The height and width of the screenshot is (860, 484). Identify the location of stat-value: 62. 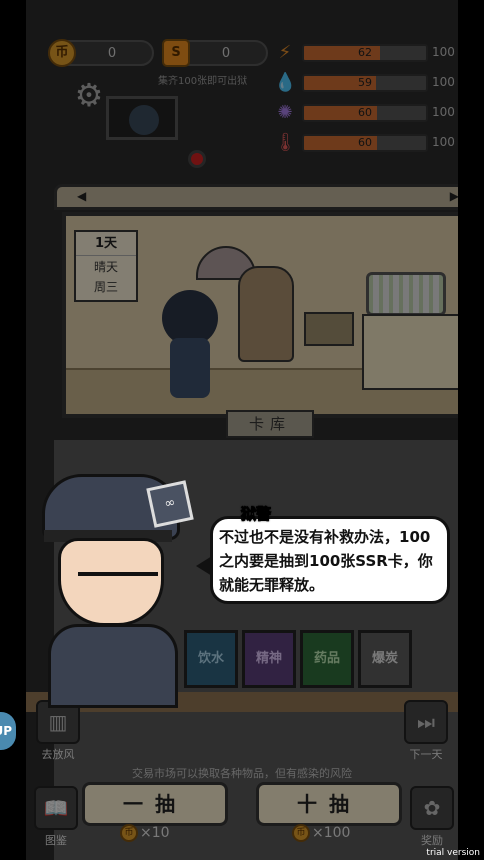
(365, 52).